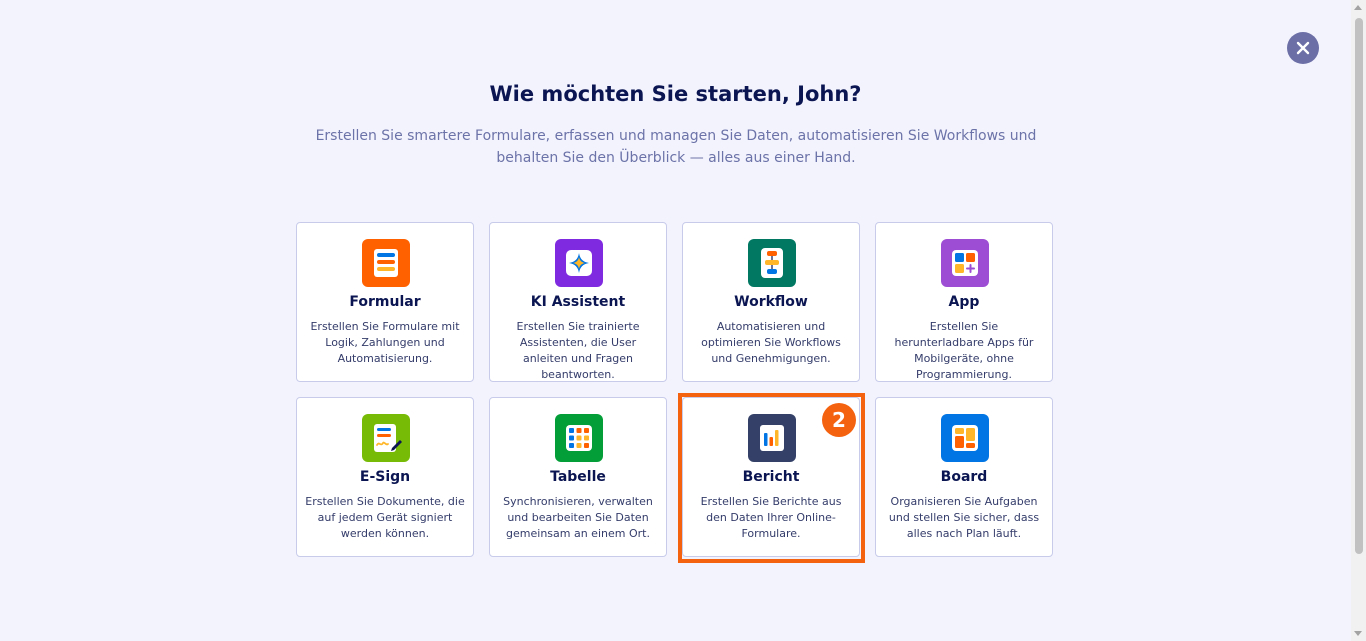  I want to click on card-title: Workflow, so click(771, 302).